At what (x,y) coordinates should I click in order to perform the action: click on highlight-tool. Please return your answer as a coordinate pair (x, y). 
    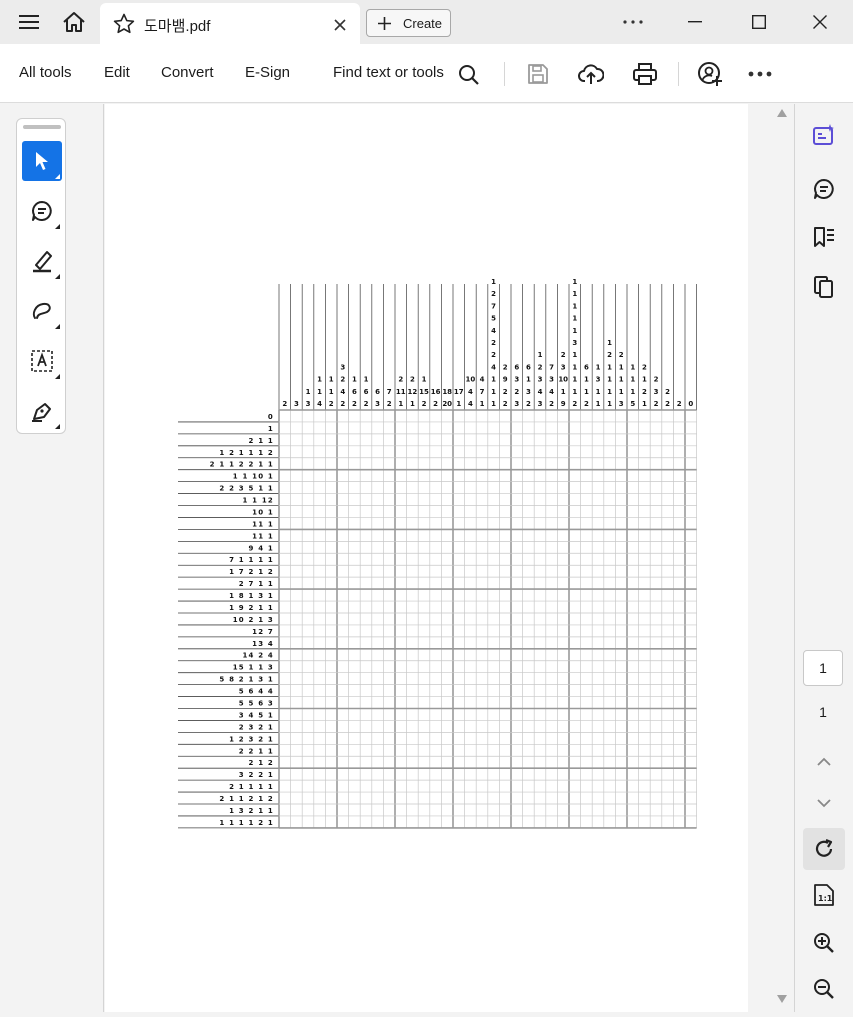
    Looking at the image, I should click on (42, 261).